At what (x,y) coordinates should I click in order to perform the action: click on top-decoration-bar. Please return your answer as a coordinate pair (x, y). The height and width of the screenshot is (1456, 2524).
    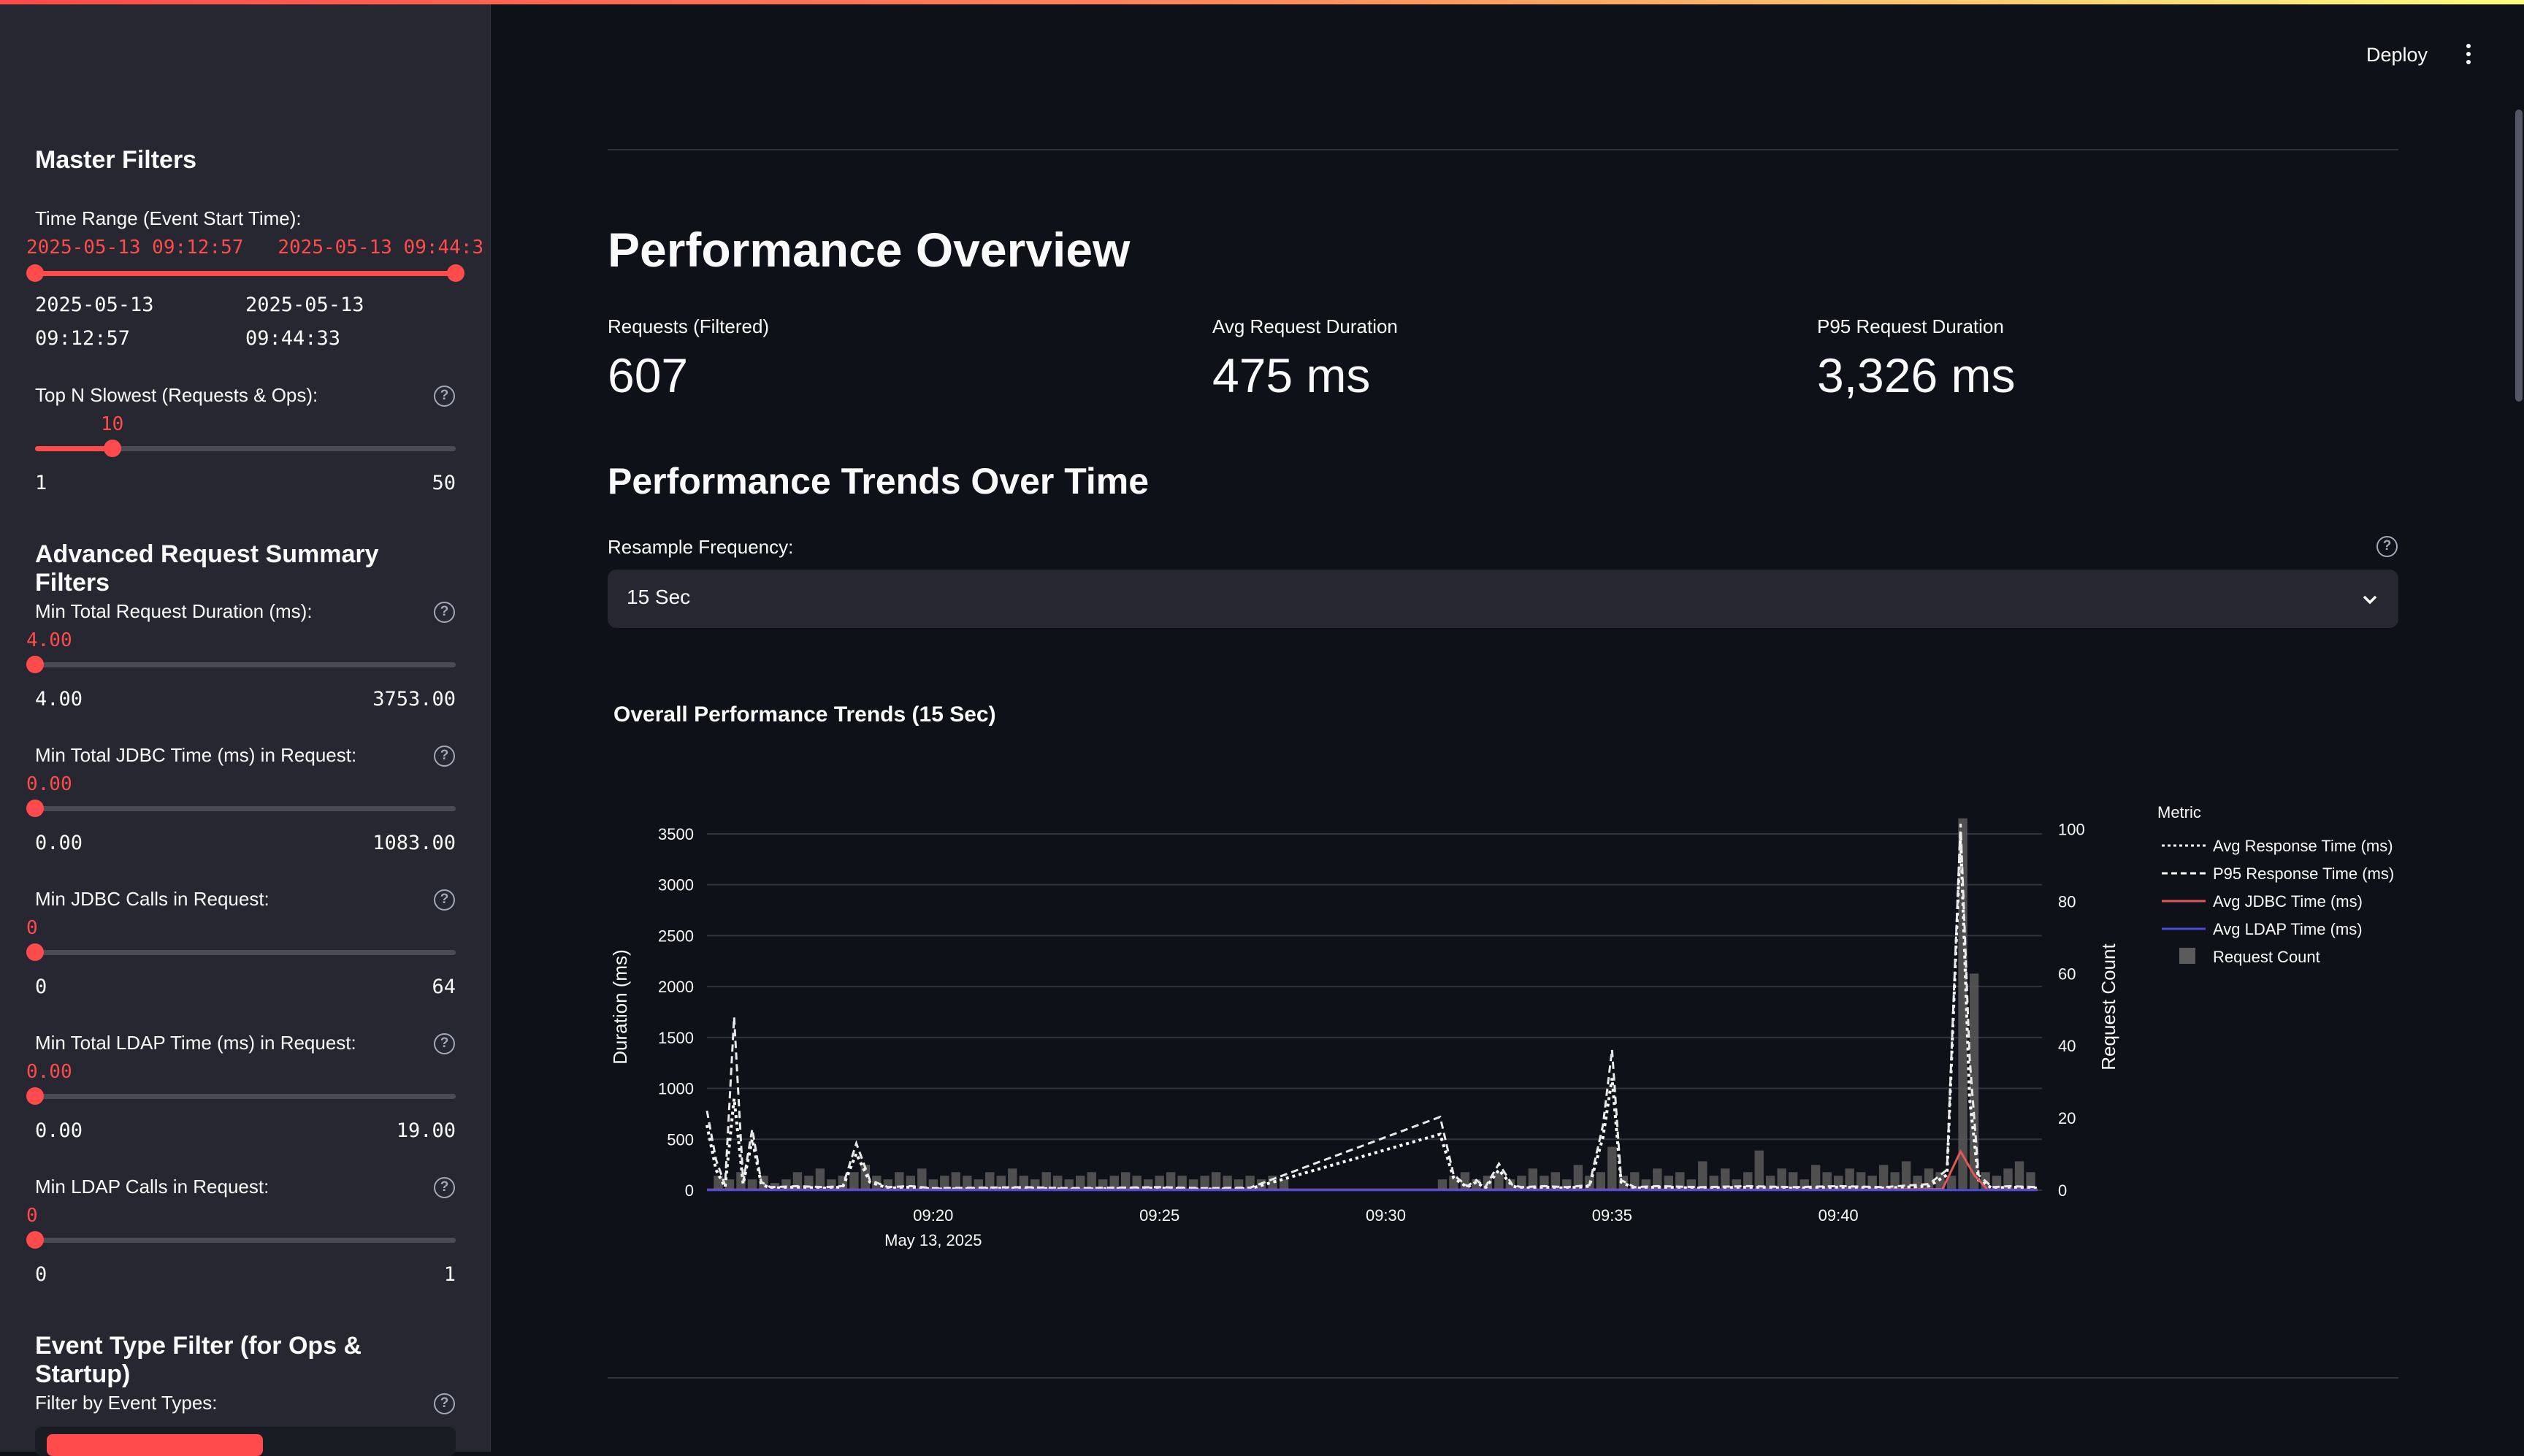
    Looking at the image, I should click on (1262, 2).